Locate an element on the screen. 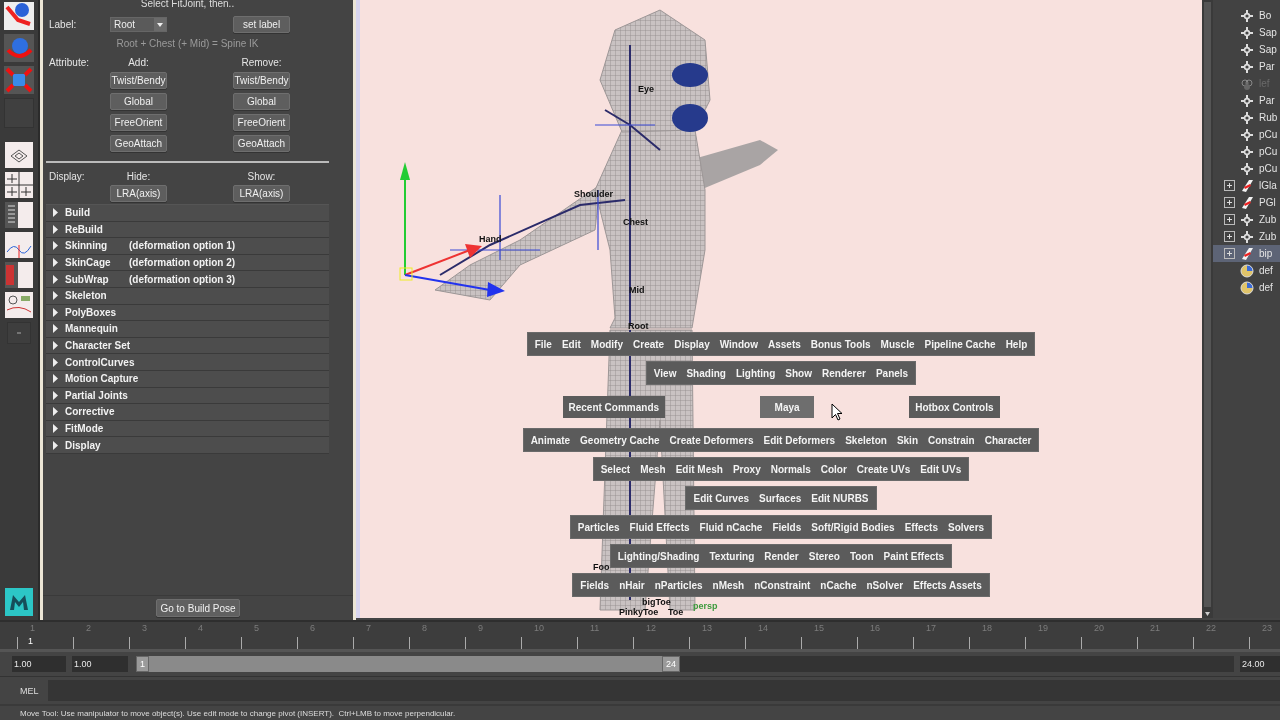 Image resolution: width=1280 pixels, height=720 pixels. section-header: Mannequin is located at coordinates (187, 329).